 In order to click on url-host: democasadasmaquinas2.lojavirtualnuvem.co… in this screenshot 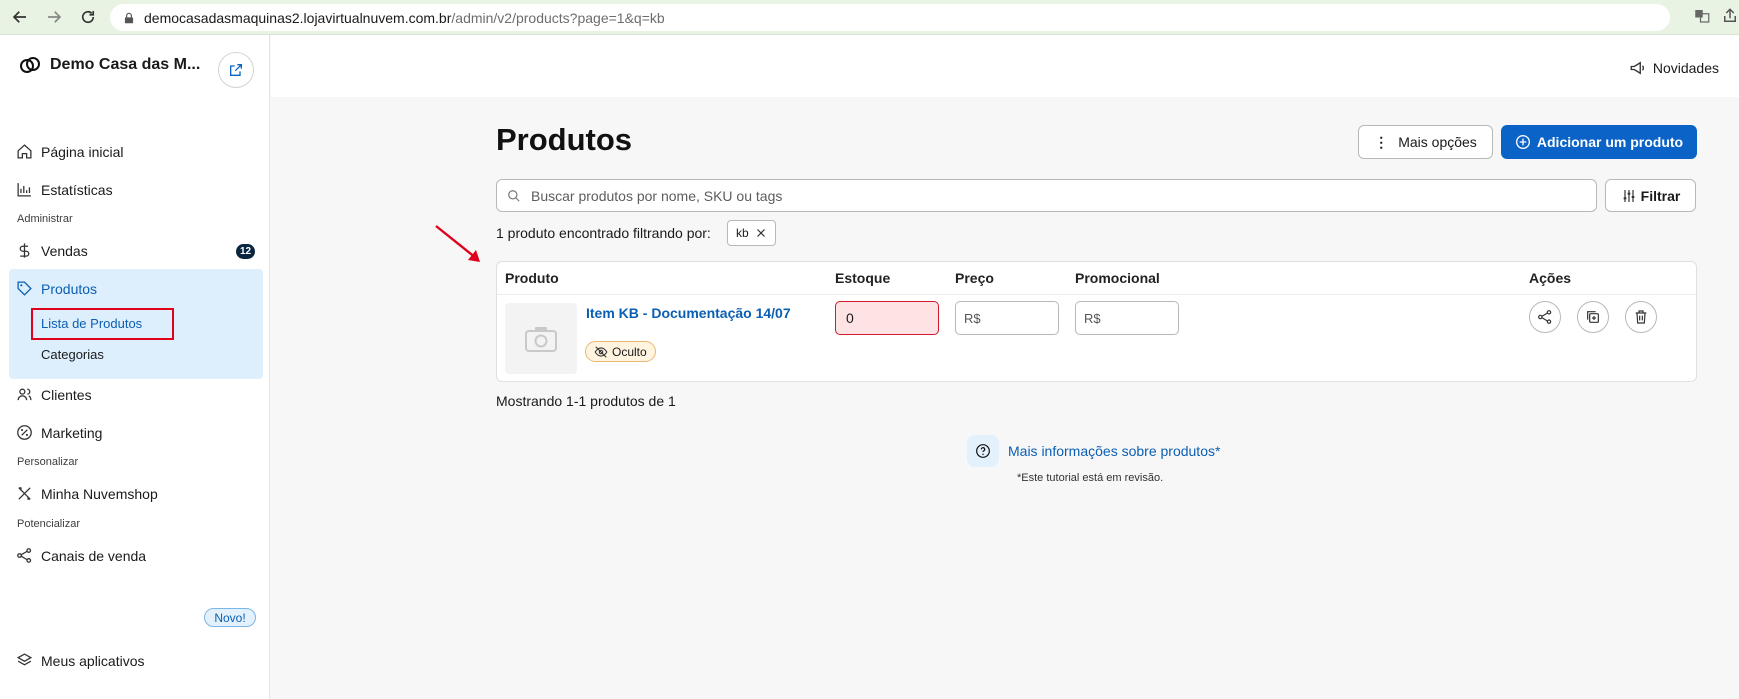, I will do `click(298, 17)`.